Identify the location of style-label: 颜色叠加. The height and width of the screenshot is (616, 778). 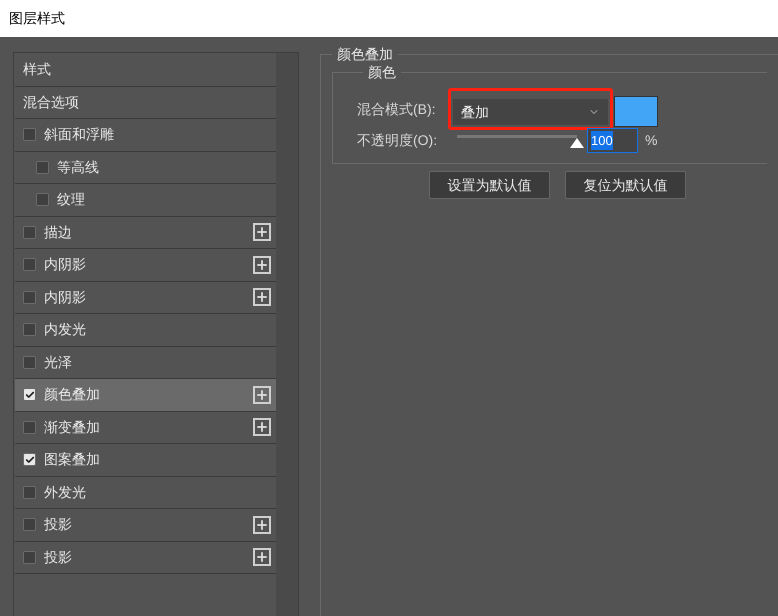
(72, 394).